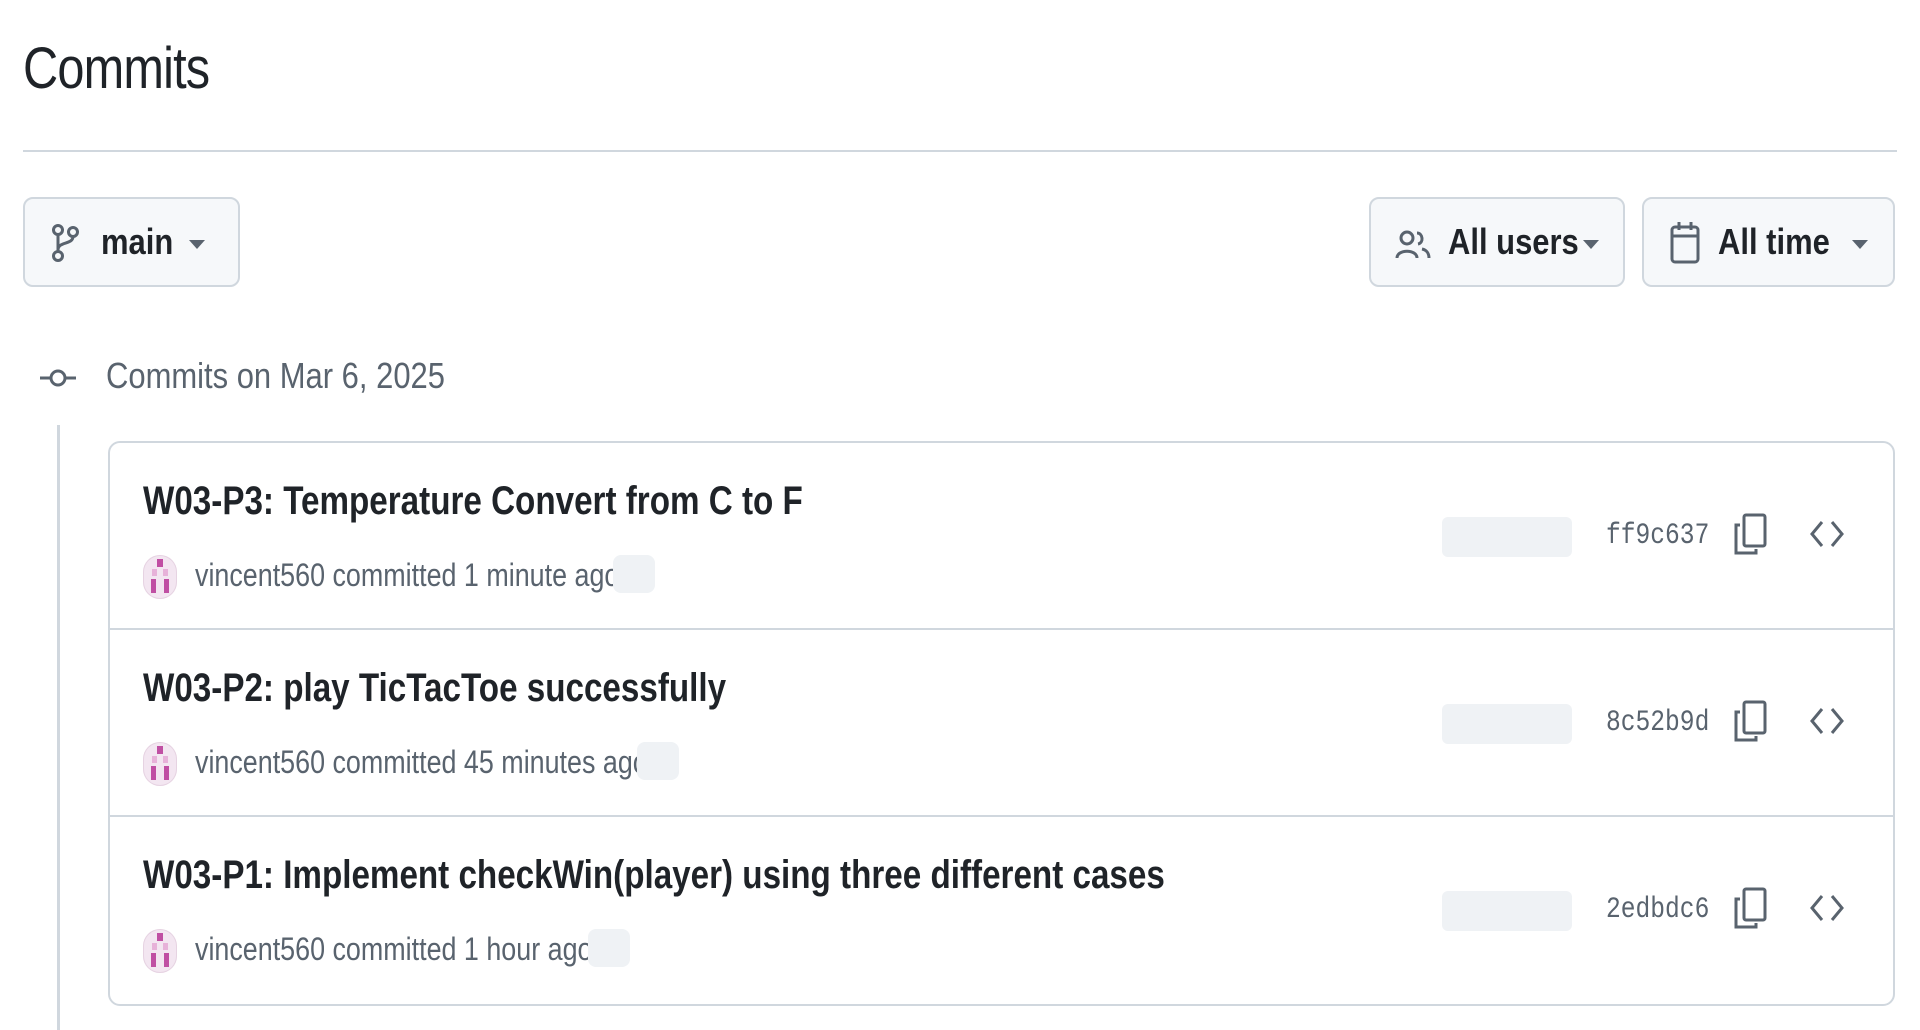 This screenshot has height=1030, width=1920. What do you see at coordinates (275, 375) in the screenshot?
I see `commit-group-heading: Commits on Mar 6, 2025` at bounding box center [275, 375].